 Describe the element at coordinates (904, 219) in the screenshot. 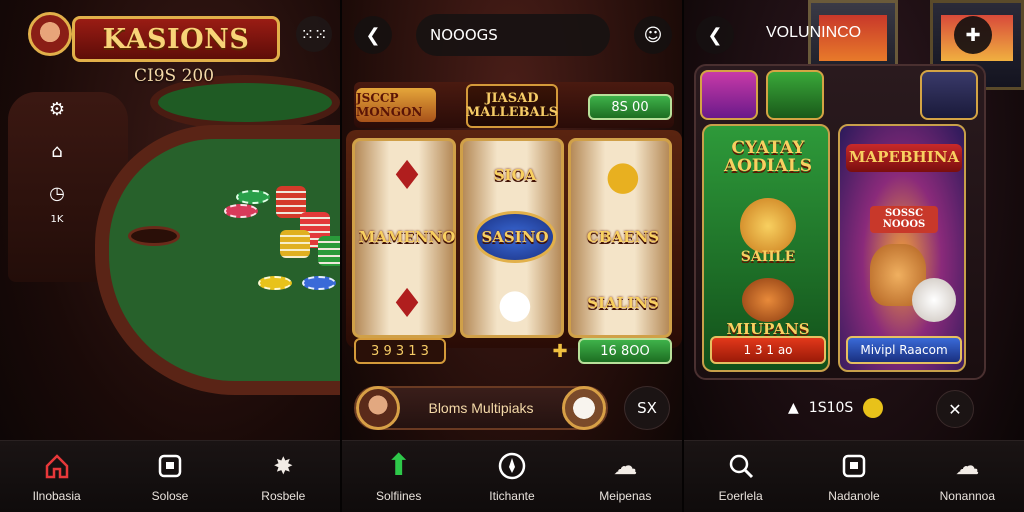

I see `card-subtitle: SOSSC NOOOS` at that location.